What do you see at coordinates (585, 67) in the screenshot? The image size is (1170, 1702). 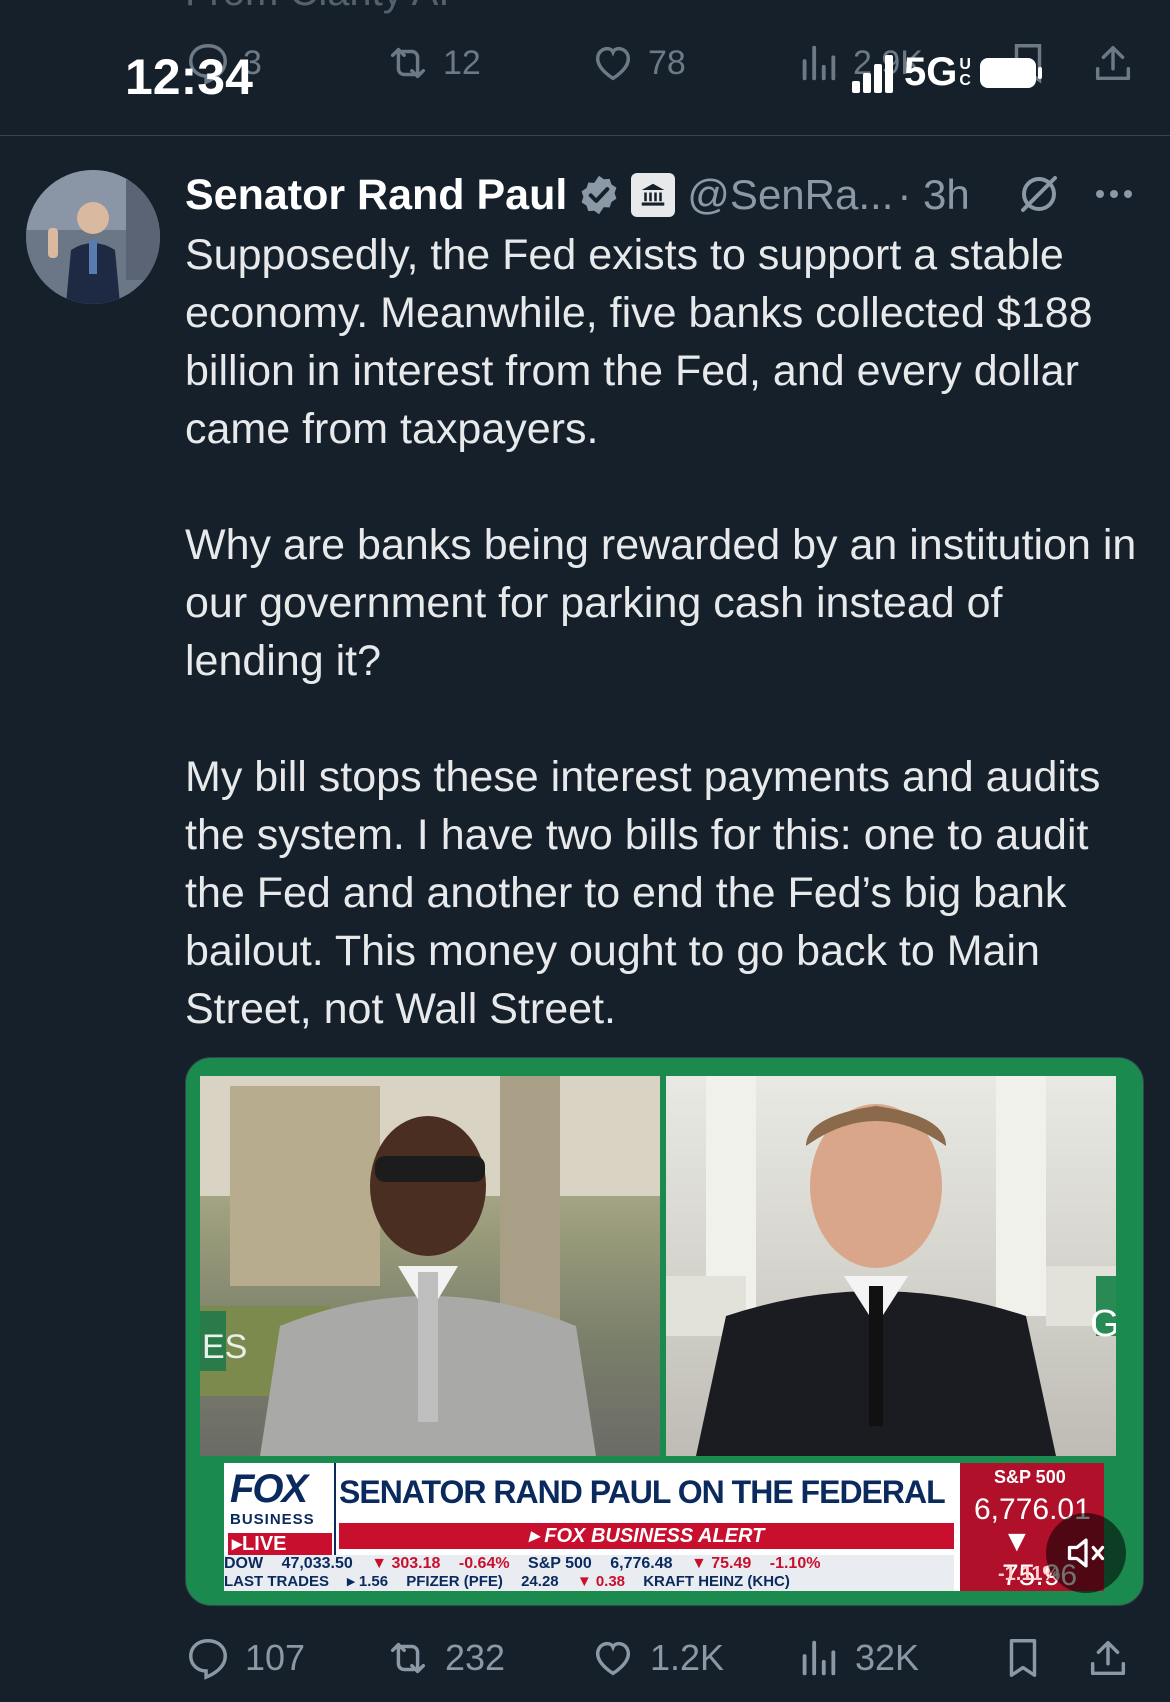 I see `status-bar: From Clarity AI 3 12 78 2.9K 12:34` at bounding box center [585, 67].